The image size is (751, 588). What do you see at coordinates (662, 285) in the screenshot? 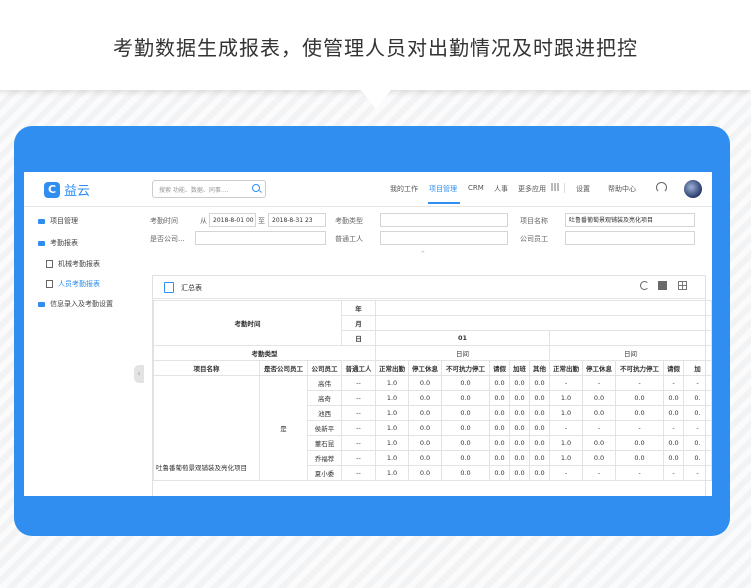
I see `export-excel-icon` at bounding box center [662, 285].